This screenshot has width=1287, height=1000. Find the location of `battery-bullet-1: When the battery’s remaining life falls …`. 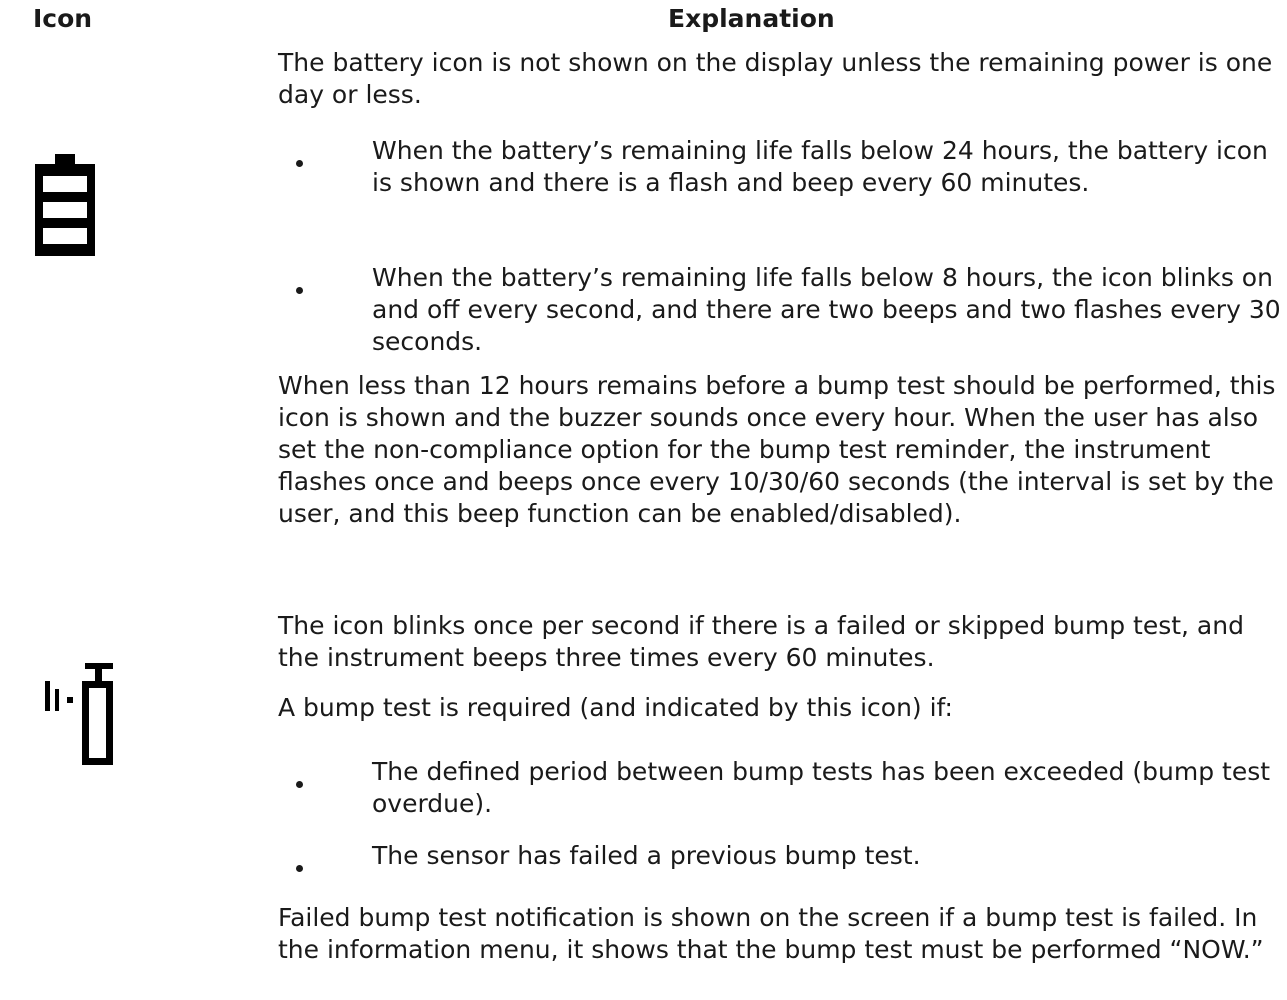

battery-bullet-1: When the battery’s remaining life falls … is located at coordinates (820, 166).